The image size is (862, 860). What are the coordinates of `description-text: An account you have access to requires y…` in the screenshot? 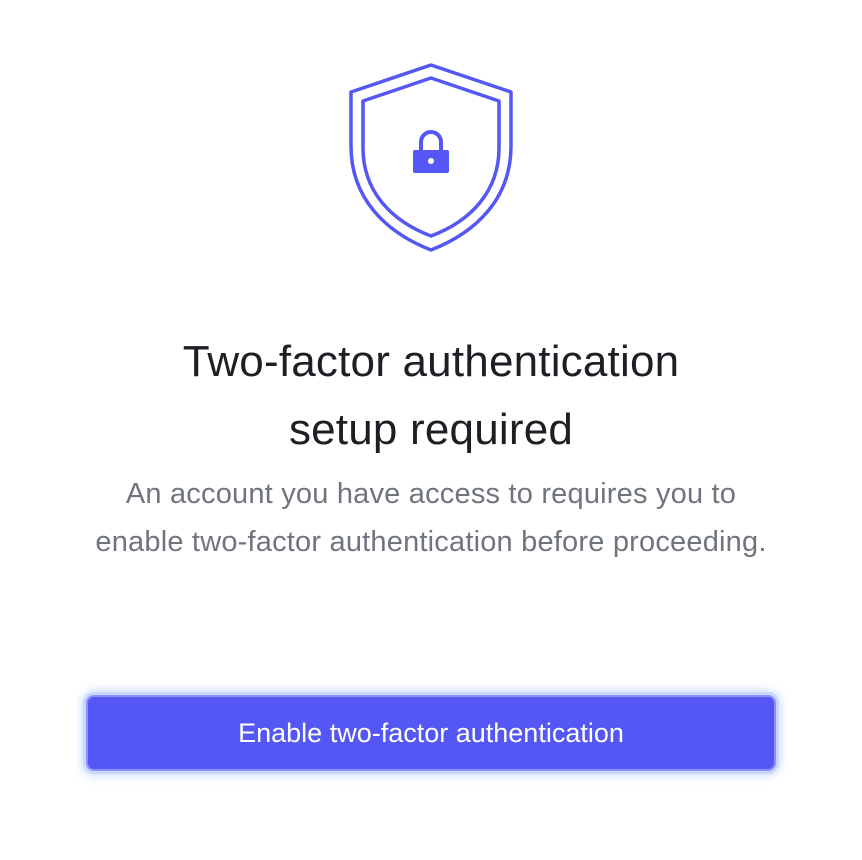 It's located at (431, 518).